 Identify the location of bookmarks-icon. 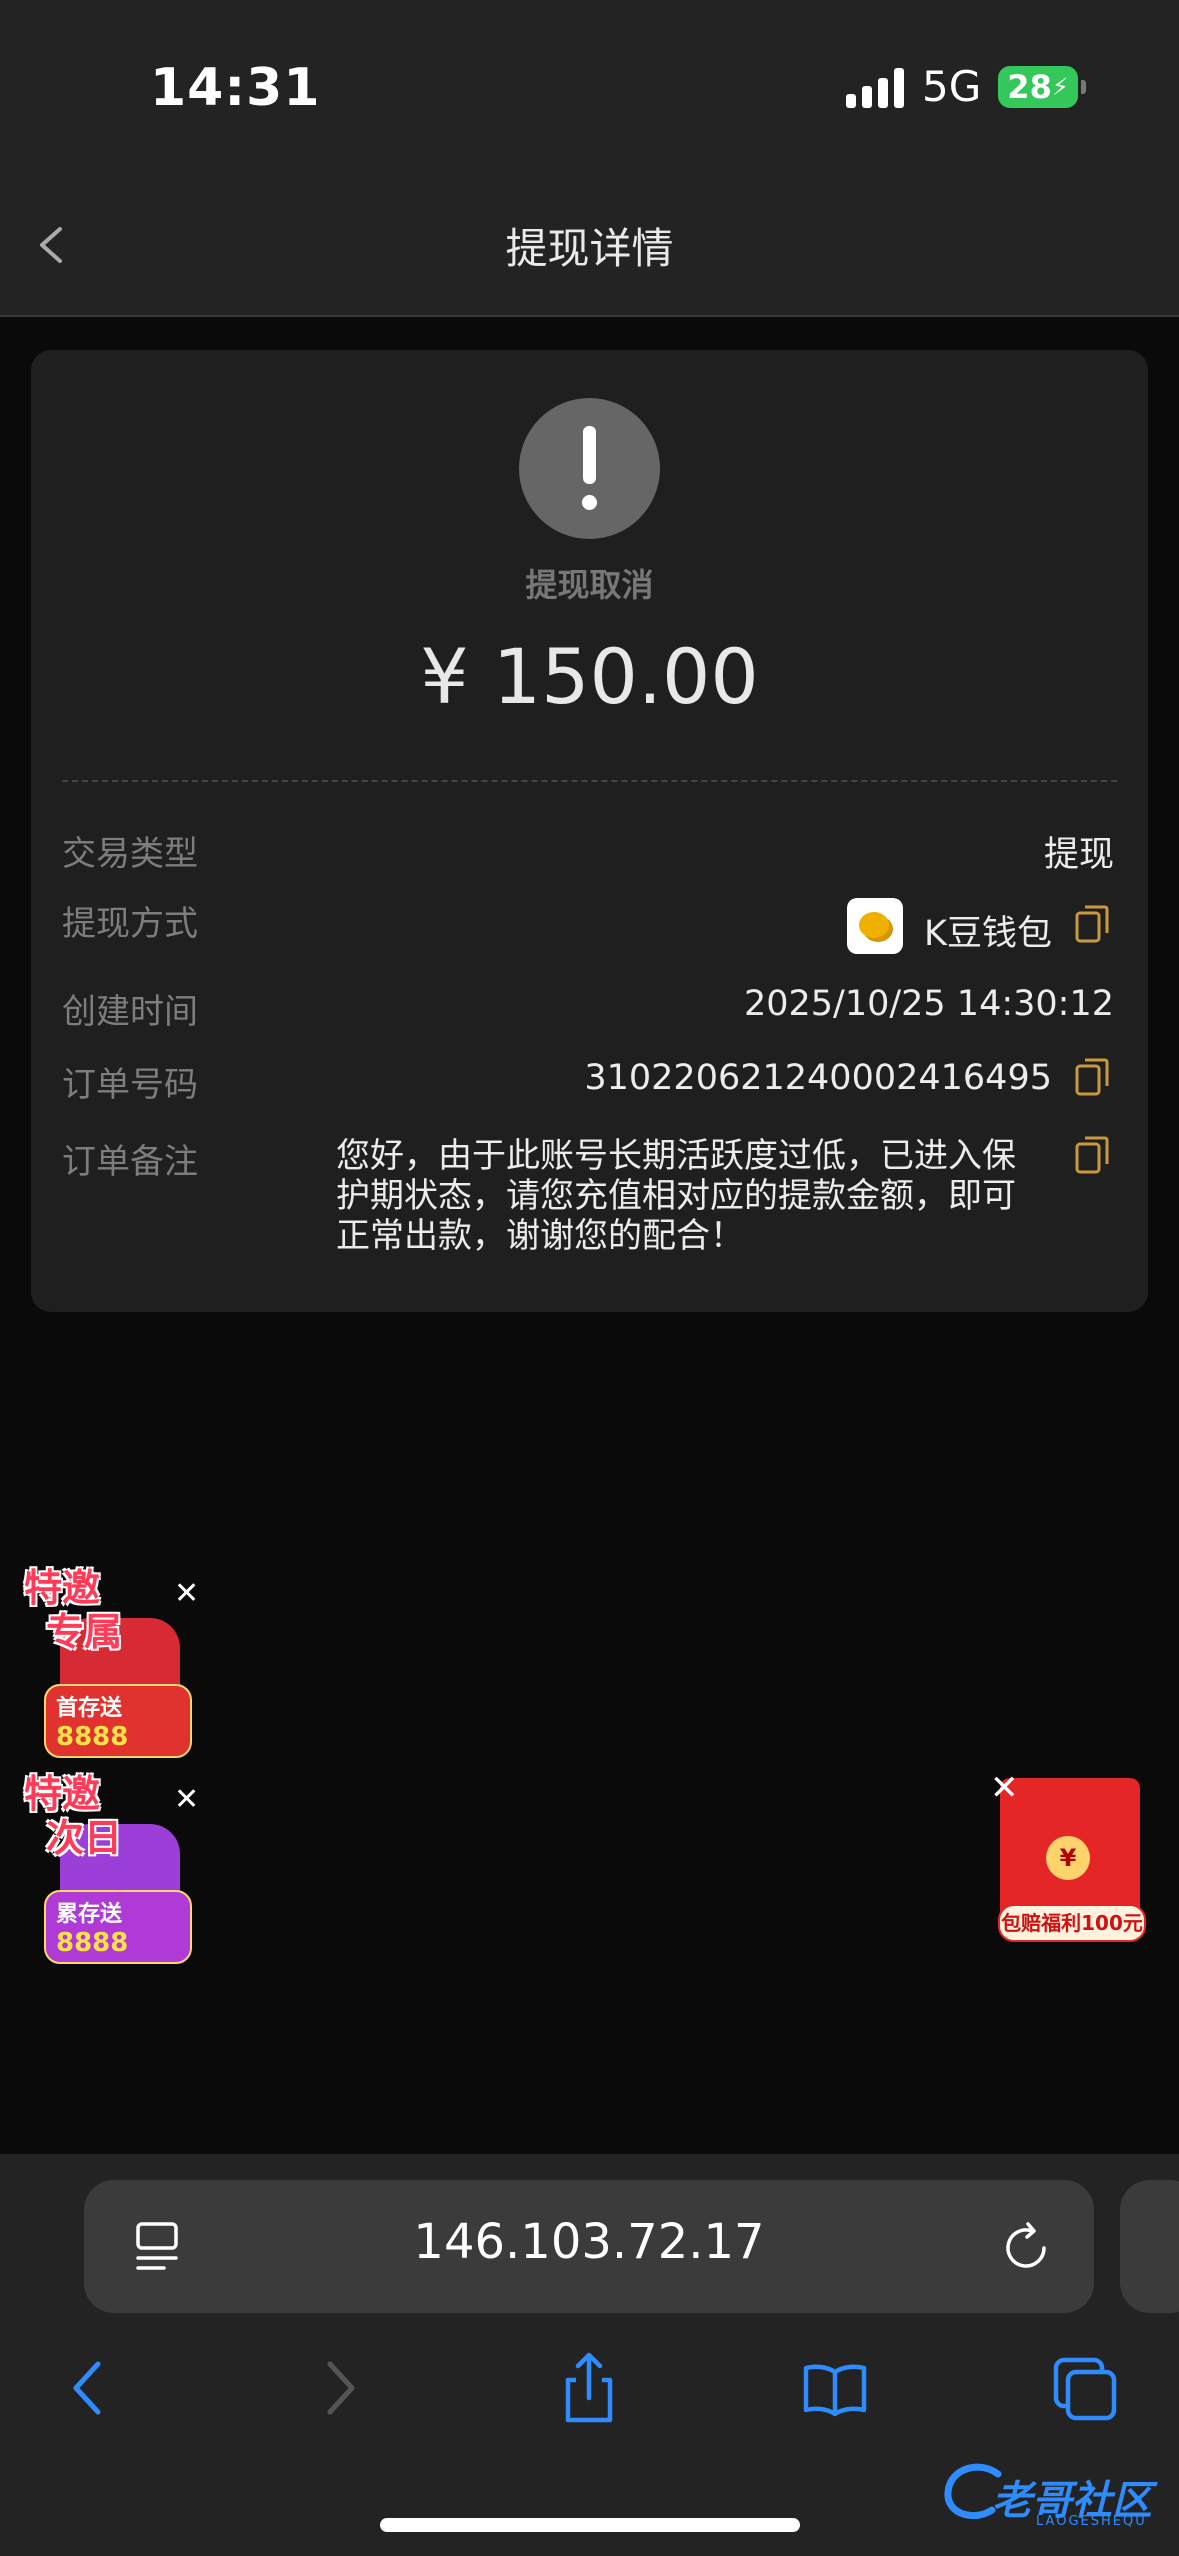
(835, 2388).